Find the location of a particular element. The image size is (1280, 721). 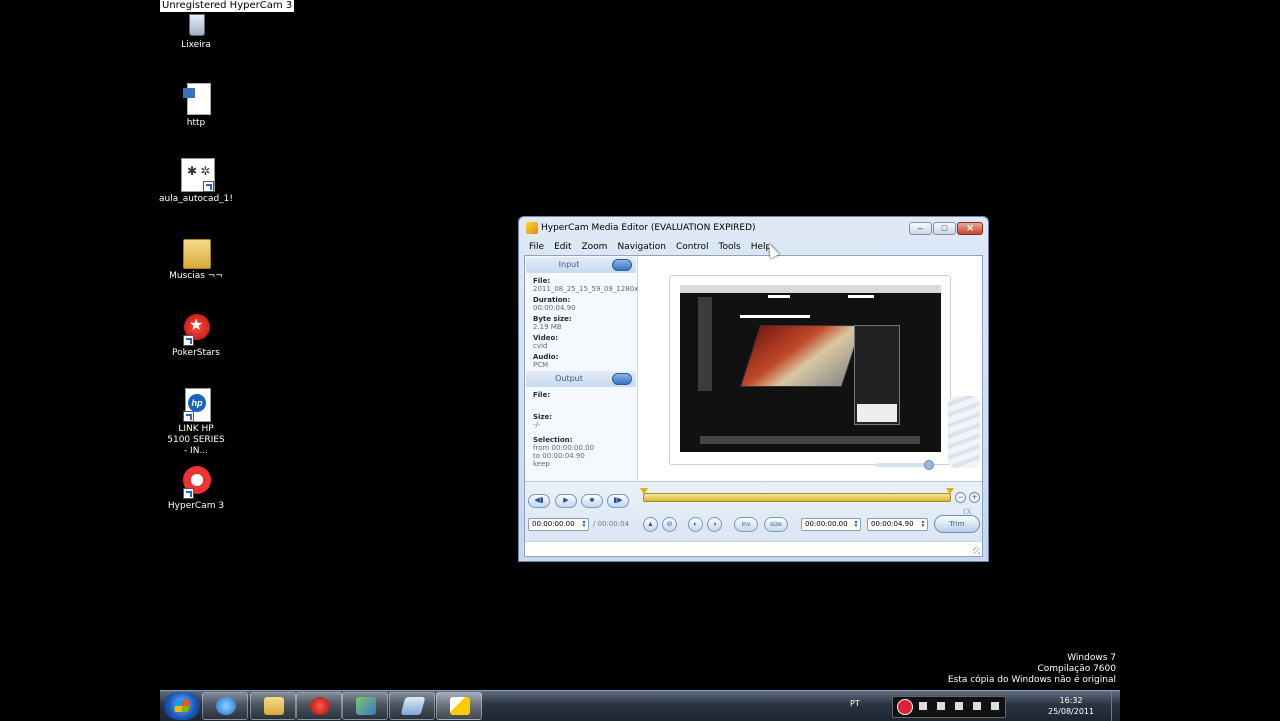

pause-icon is located at coordinates (923, 706).